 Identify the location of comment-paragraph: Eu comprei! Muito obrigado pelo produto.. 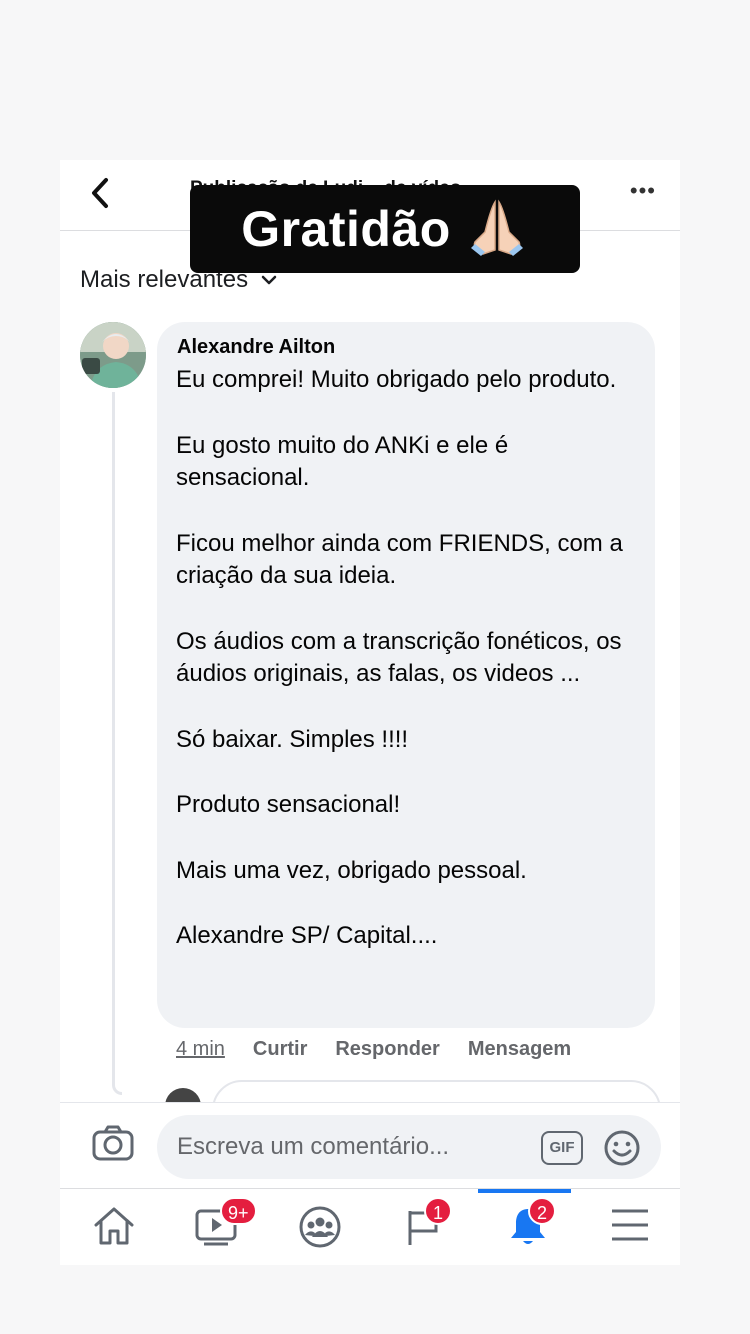
(396, 379).